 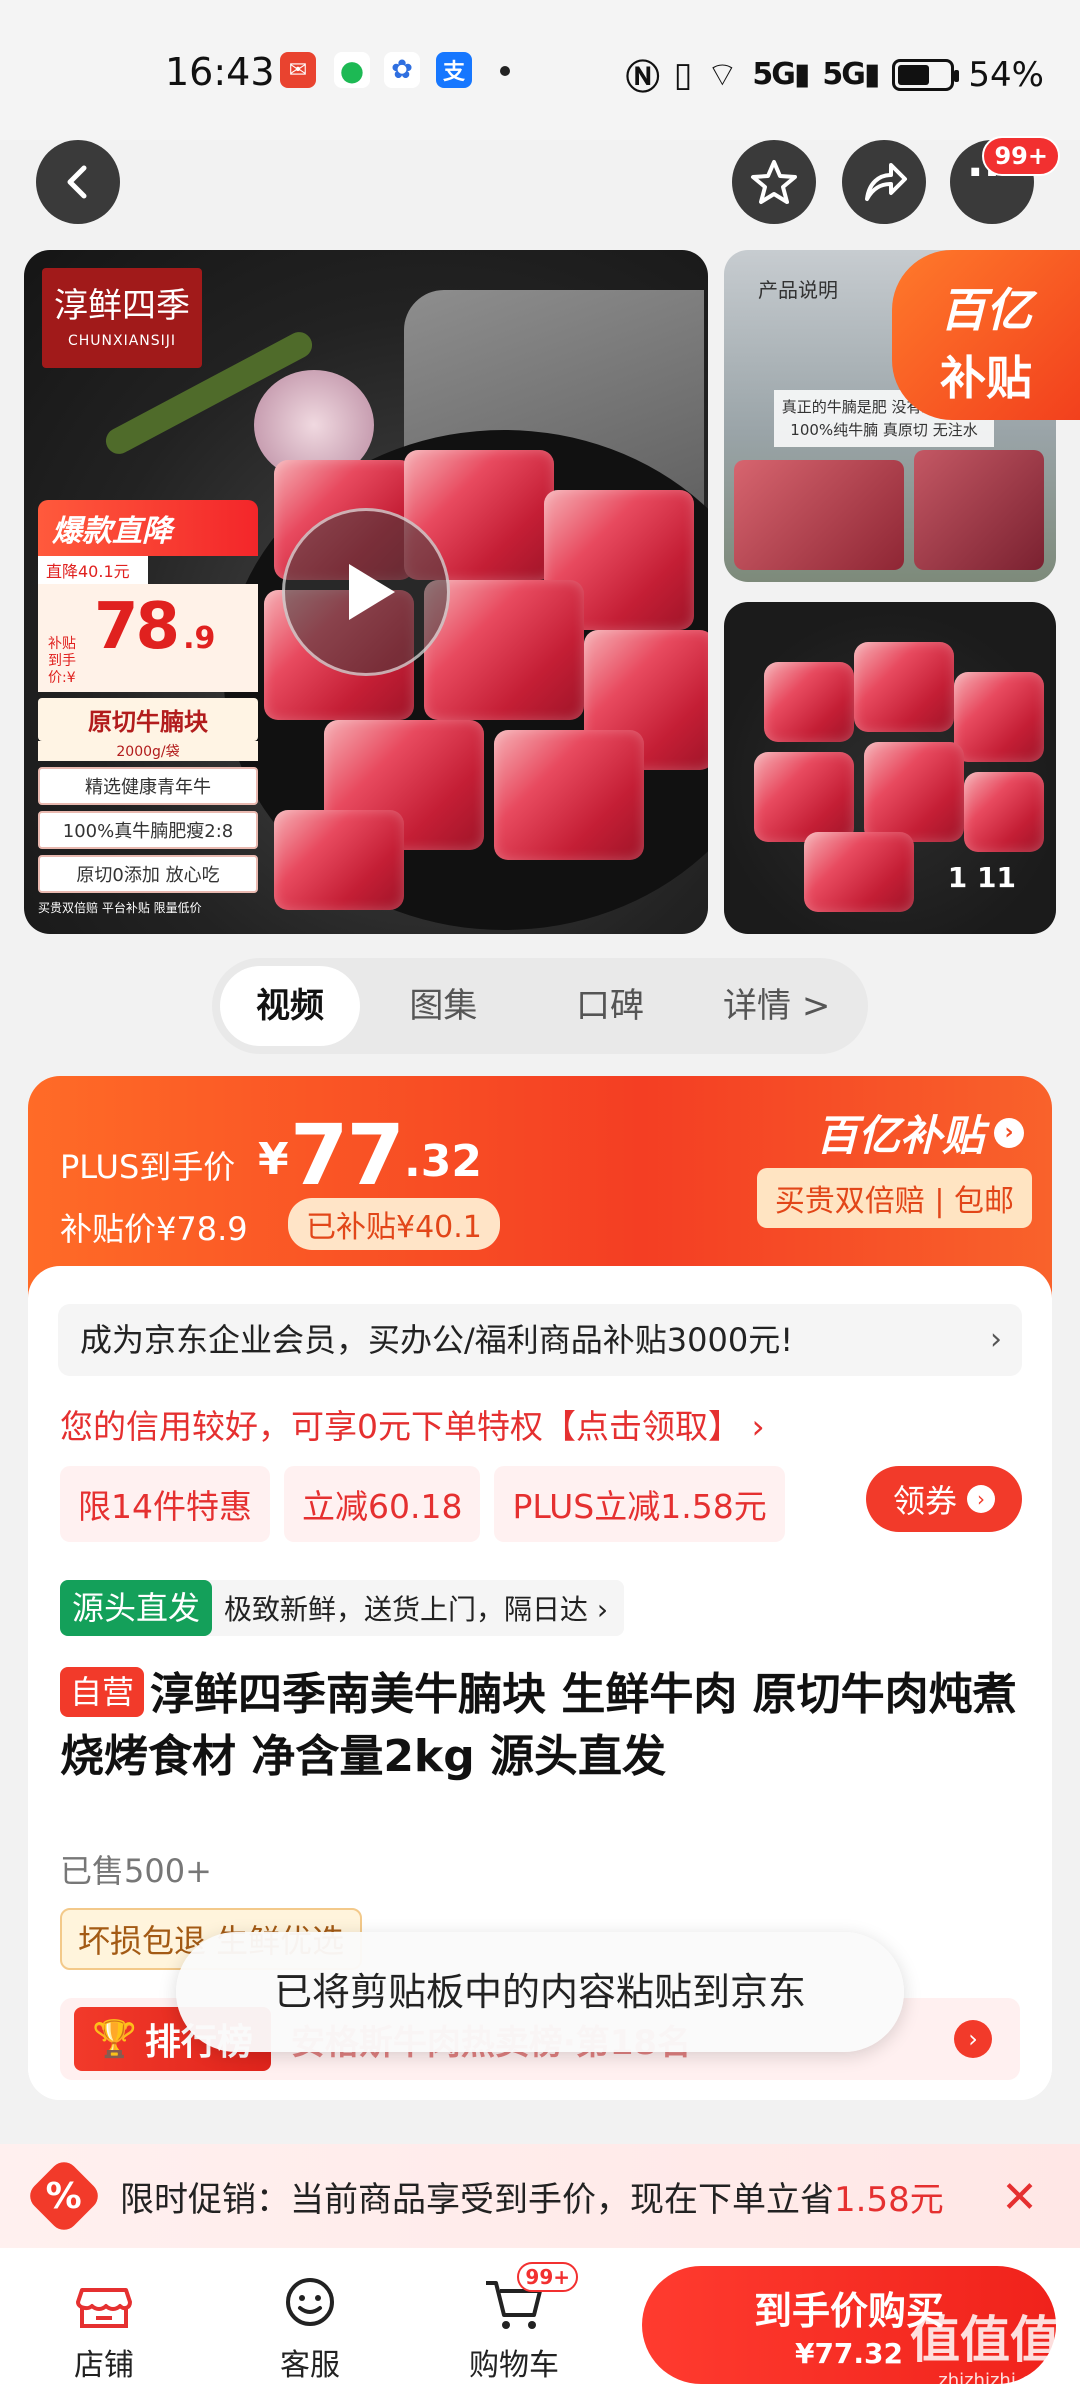 What do you see at coordinates (642, 78) in the screenshot?
I see `nfc-icon: Ⓝ` at bounding box center [642, 78].